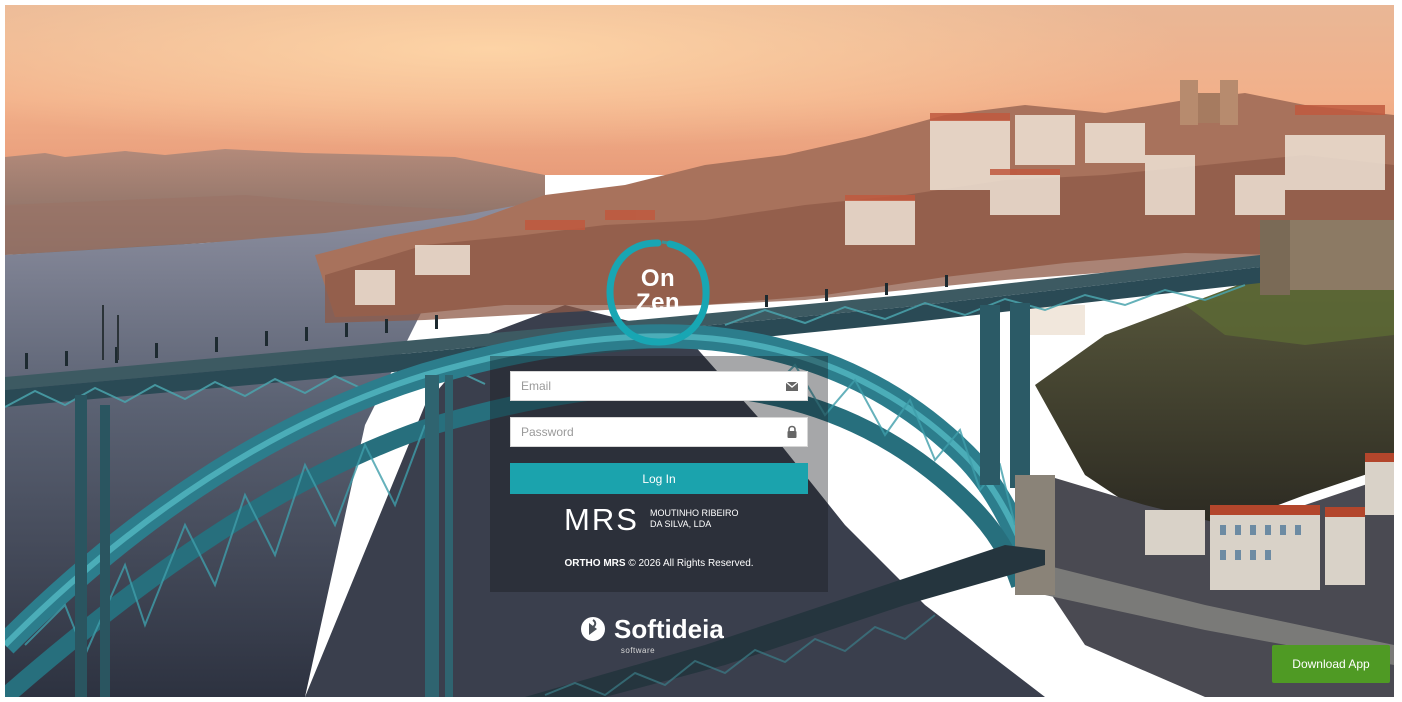  I want to click on password-field, so click(659, 432).